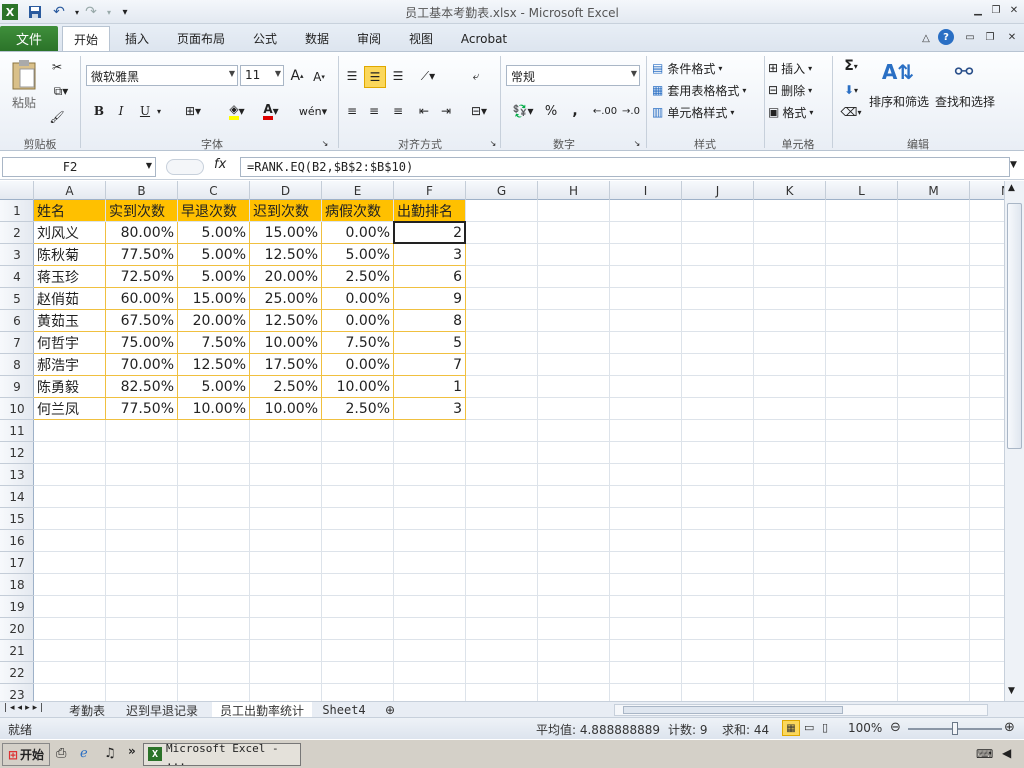 The width and height of the screenshot is (1024, 768). I want to click on column-header-i: I, so click(646, 190).